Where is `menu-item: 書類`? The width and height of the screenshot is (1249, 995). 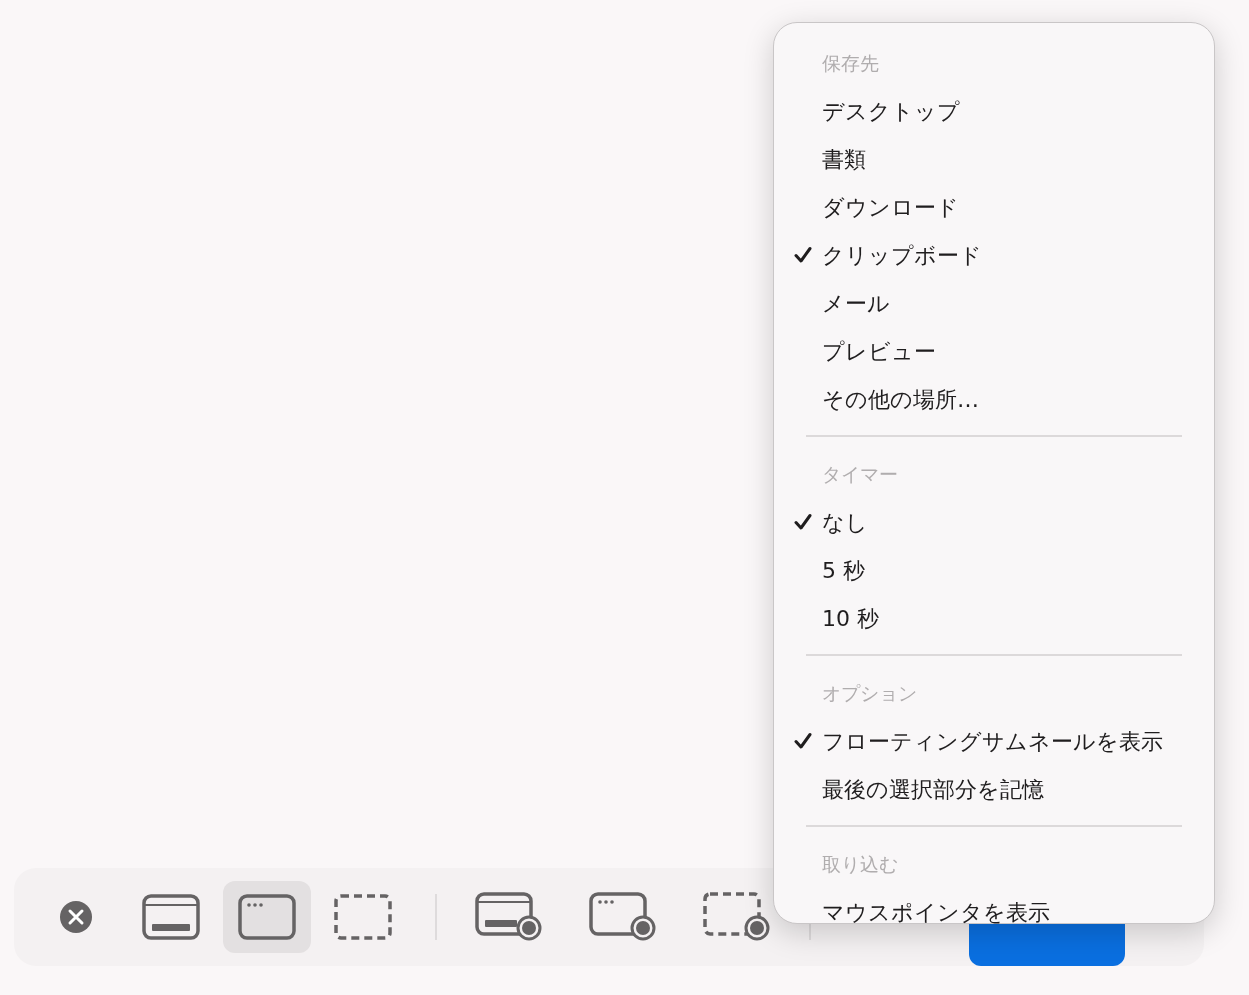
menu-item: 書類 is located at coordinates (844, 159).